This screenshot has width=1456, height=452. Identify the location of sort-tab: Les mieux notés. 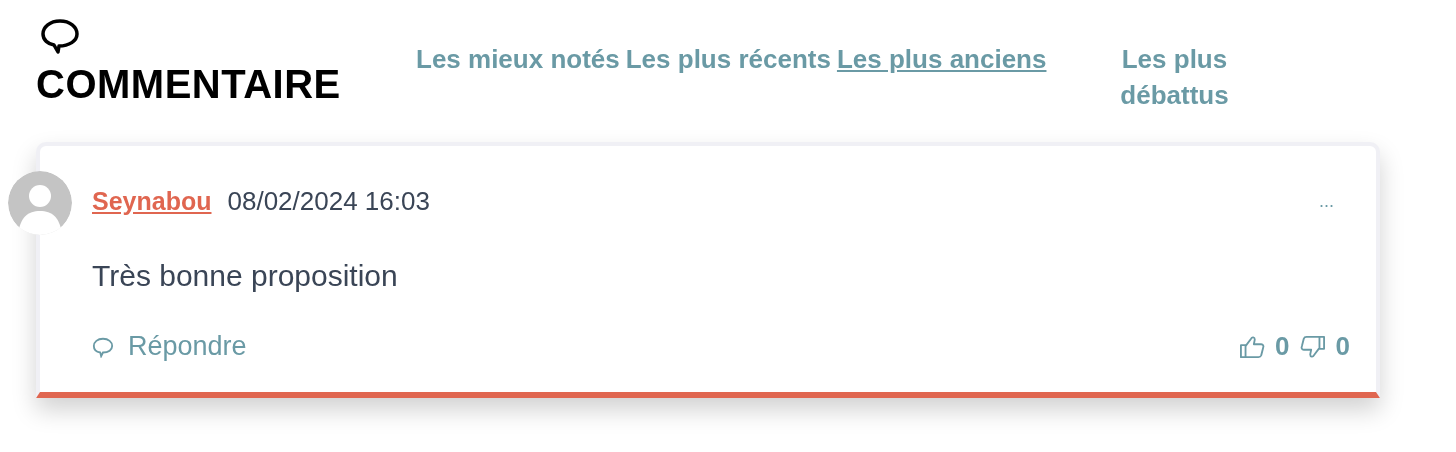
(518, 58).